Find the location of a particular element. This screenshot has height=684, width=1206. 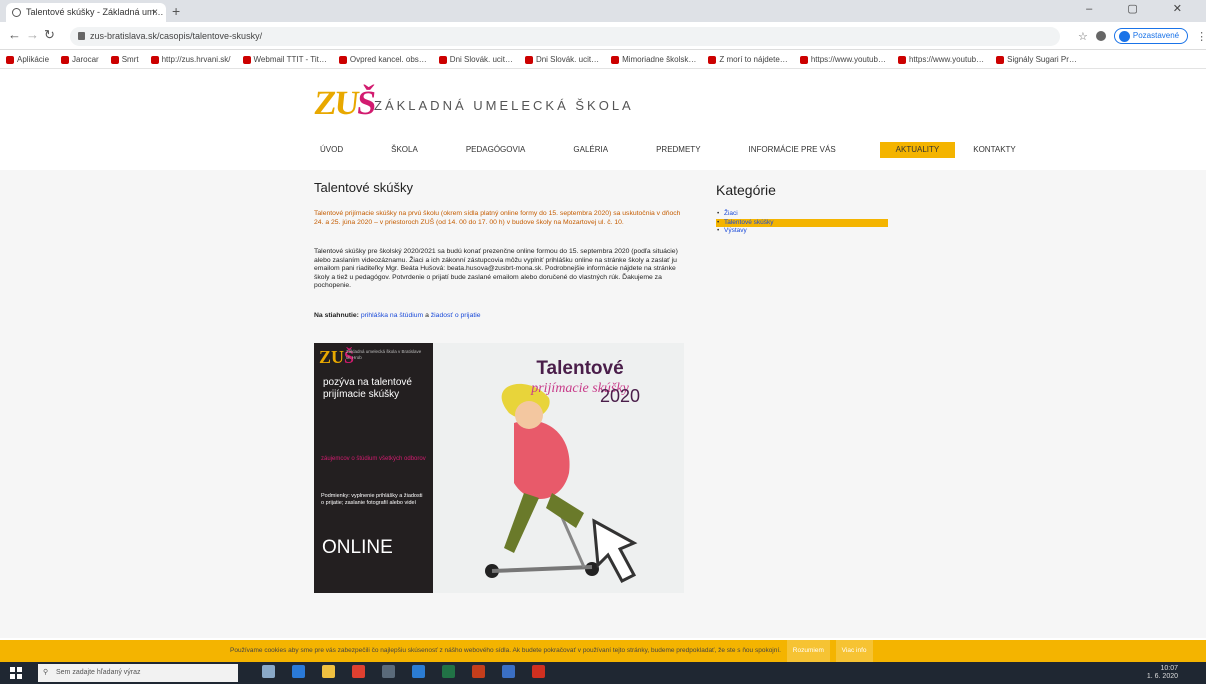

application-link: prihláška na štúdium is located at coordinates (392, 315).